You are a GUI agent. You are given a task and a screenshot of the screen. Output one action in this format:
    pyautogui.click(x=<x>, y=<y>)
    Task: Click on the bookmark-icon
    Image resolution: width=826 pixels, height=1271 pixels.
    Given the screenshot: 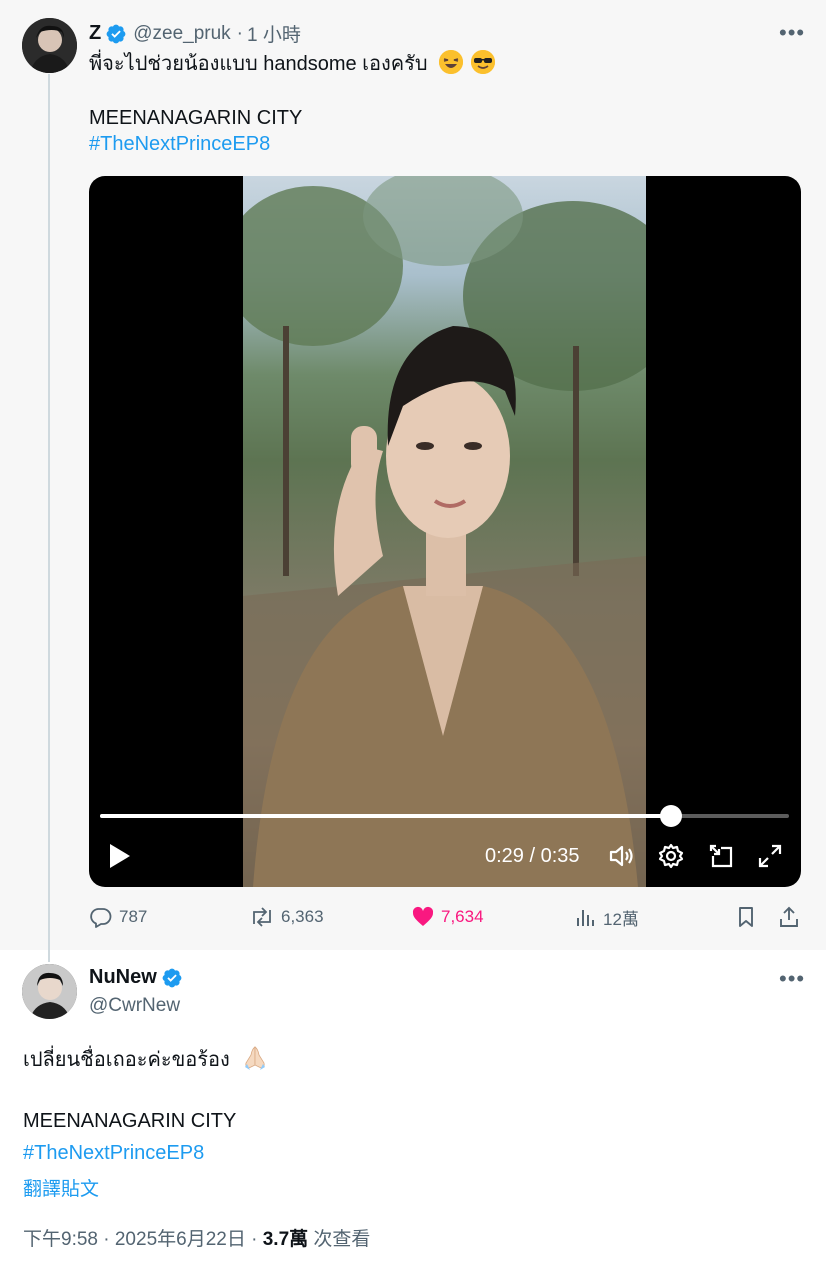 What is the action you would take?
    pyautogui.click(x=746, y=917)
    